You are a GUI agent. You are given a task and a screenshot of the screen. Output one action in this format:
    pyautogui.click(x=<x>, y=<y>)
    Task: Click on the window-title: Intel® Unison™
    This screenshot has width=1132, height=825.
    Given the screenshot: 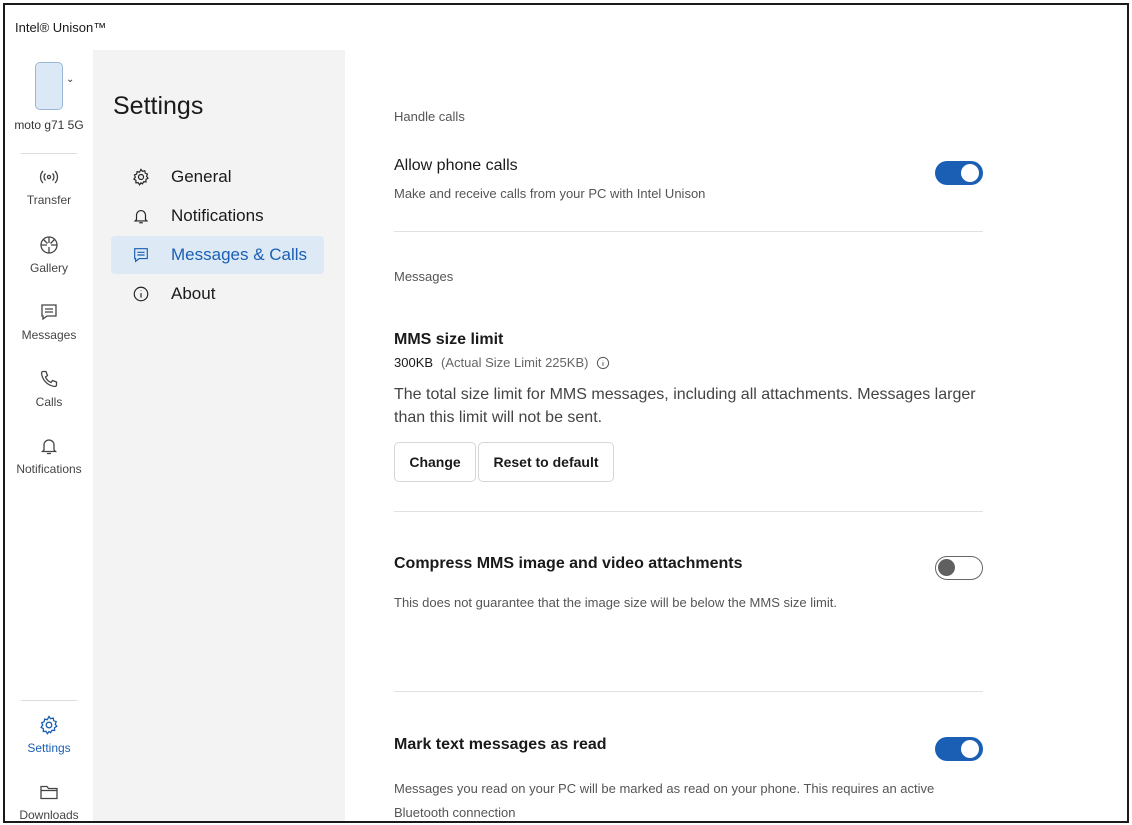 What is the action you would take?
    pyautogui.click(x=61, y=27)
    